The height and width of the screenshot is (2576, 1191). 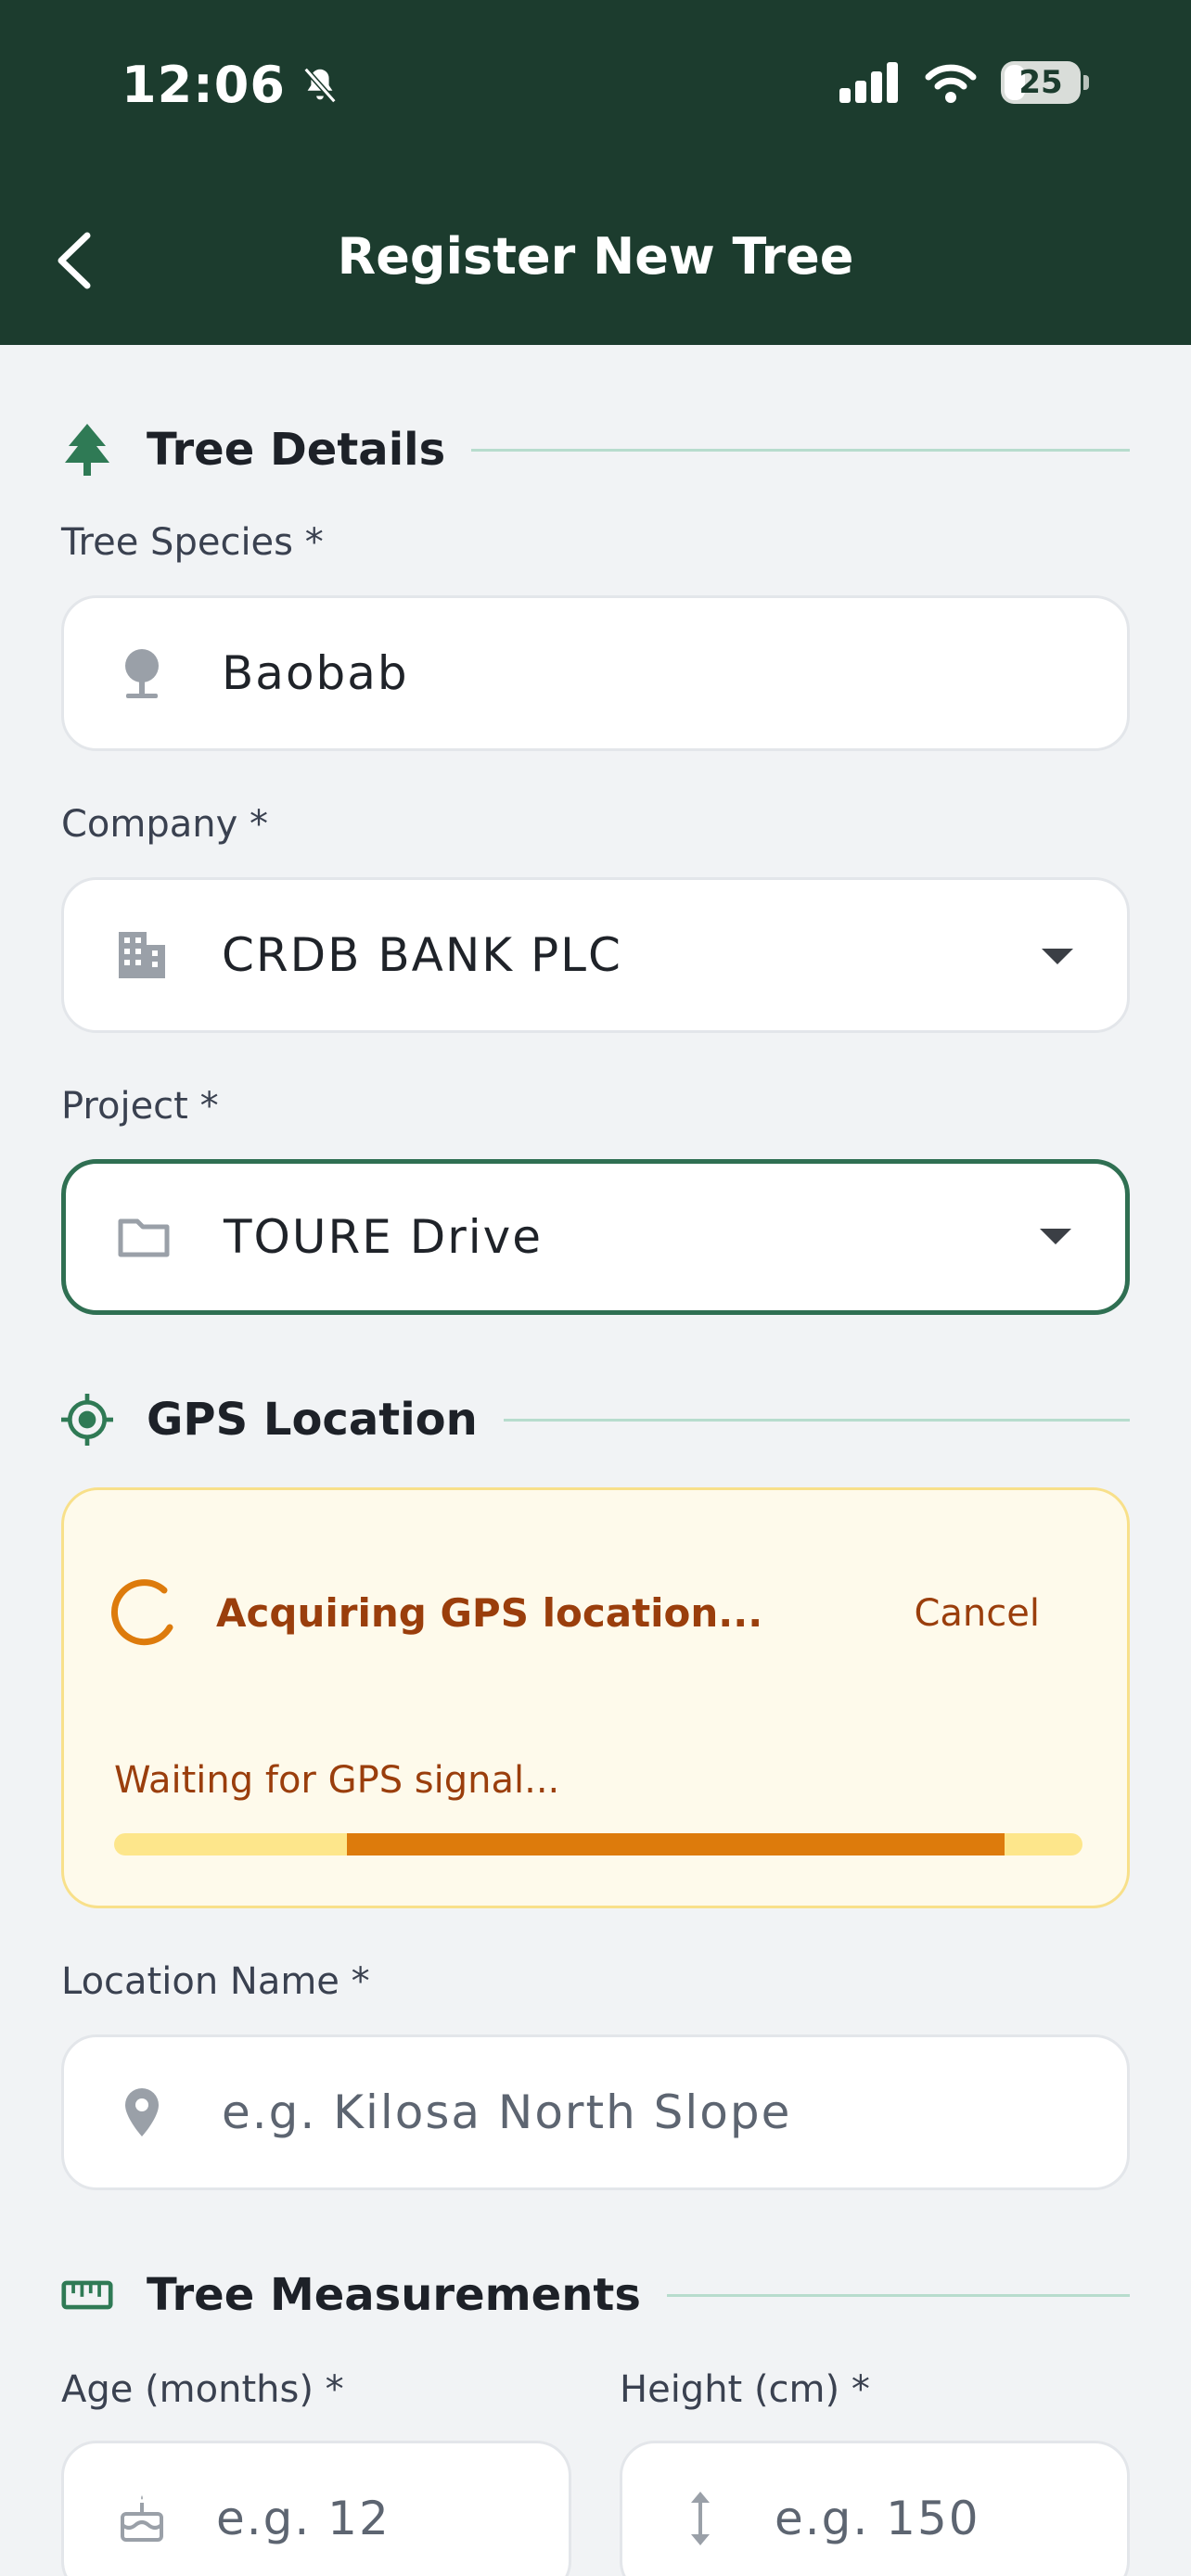 I want to click on ruler-icon, so click(x=87, y=2295).